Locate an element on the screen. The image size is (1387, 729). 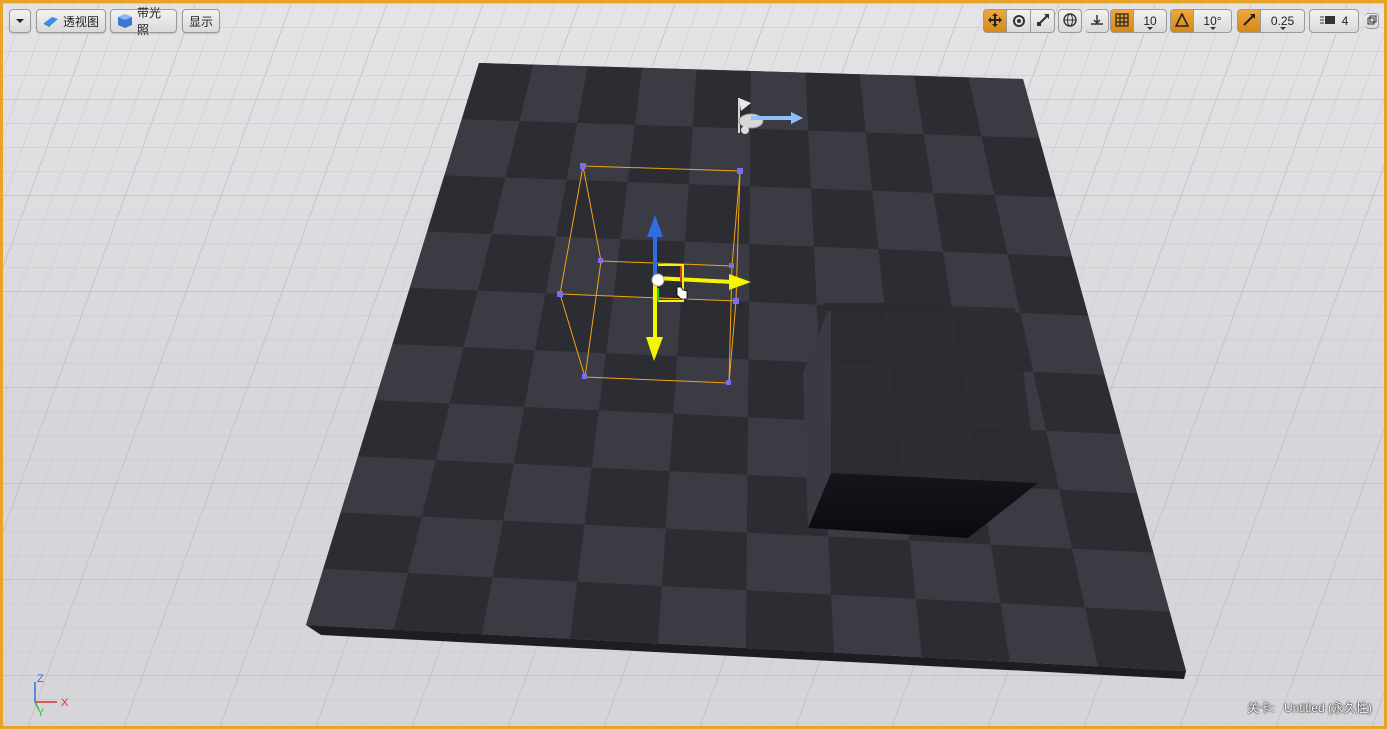
move-icon is located at coordinates (995, 21).